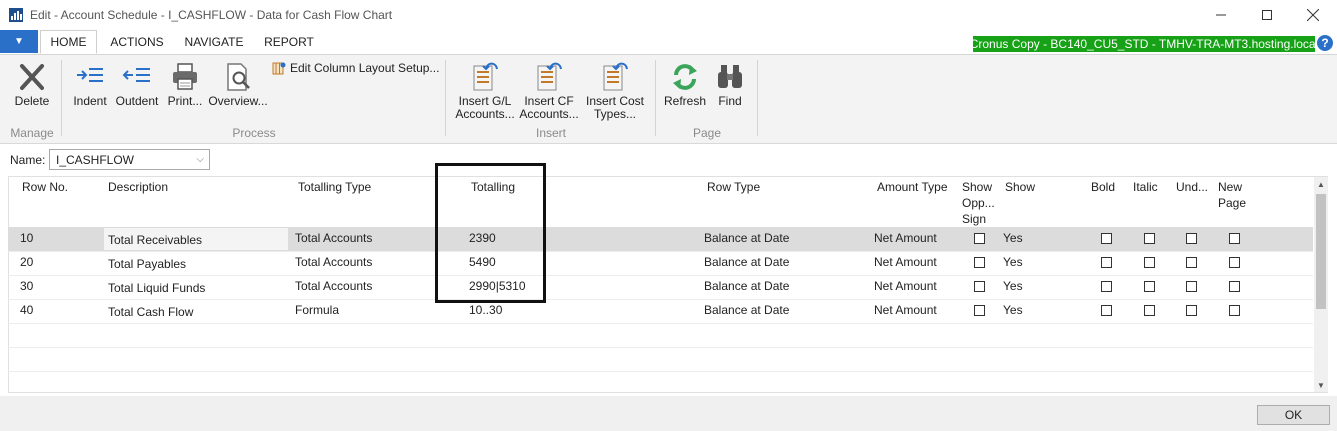 The width and height of the screenshot is (1337, 431). I want to click on row-no-cell: 40, so click(26, 310).